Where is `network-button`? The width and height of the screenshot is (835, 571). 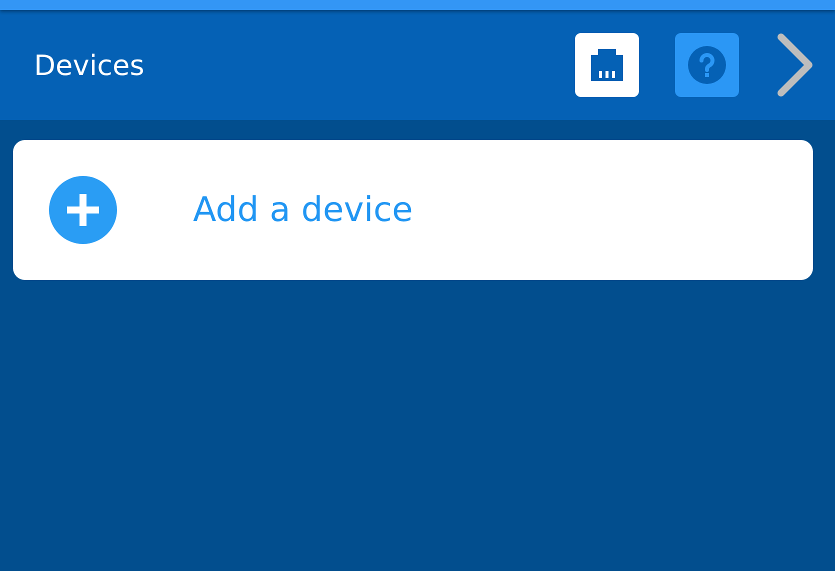
network-button is located at coordinates (607, 65).